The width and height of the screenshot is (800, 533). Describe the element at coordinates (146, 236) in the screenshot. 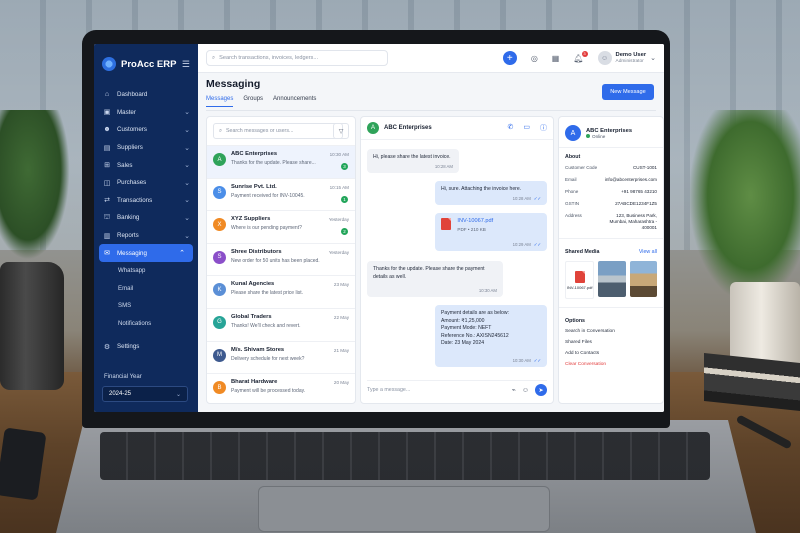

I see `sidebar-item-reports: ▥ Reports ⌄` at that location.